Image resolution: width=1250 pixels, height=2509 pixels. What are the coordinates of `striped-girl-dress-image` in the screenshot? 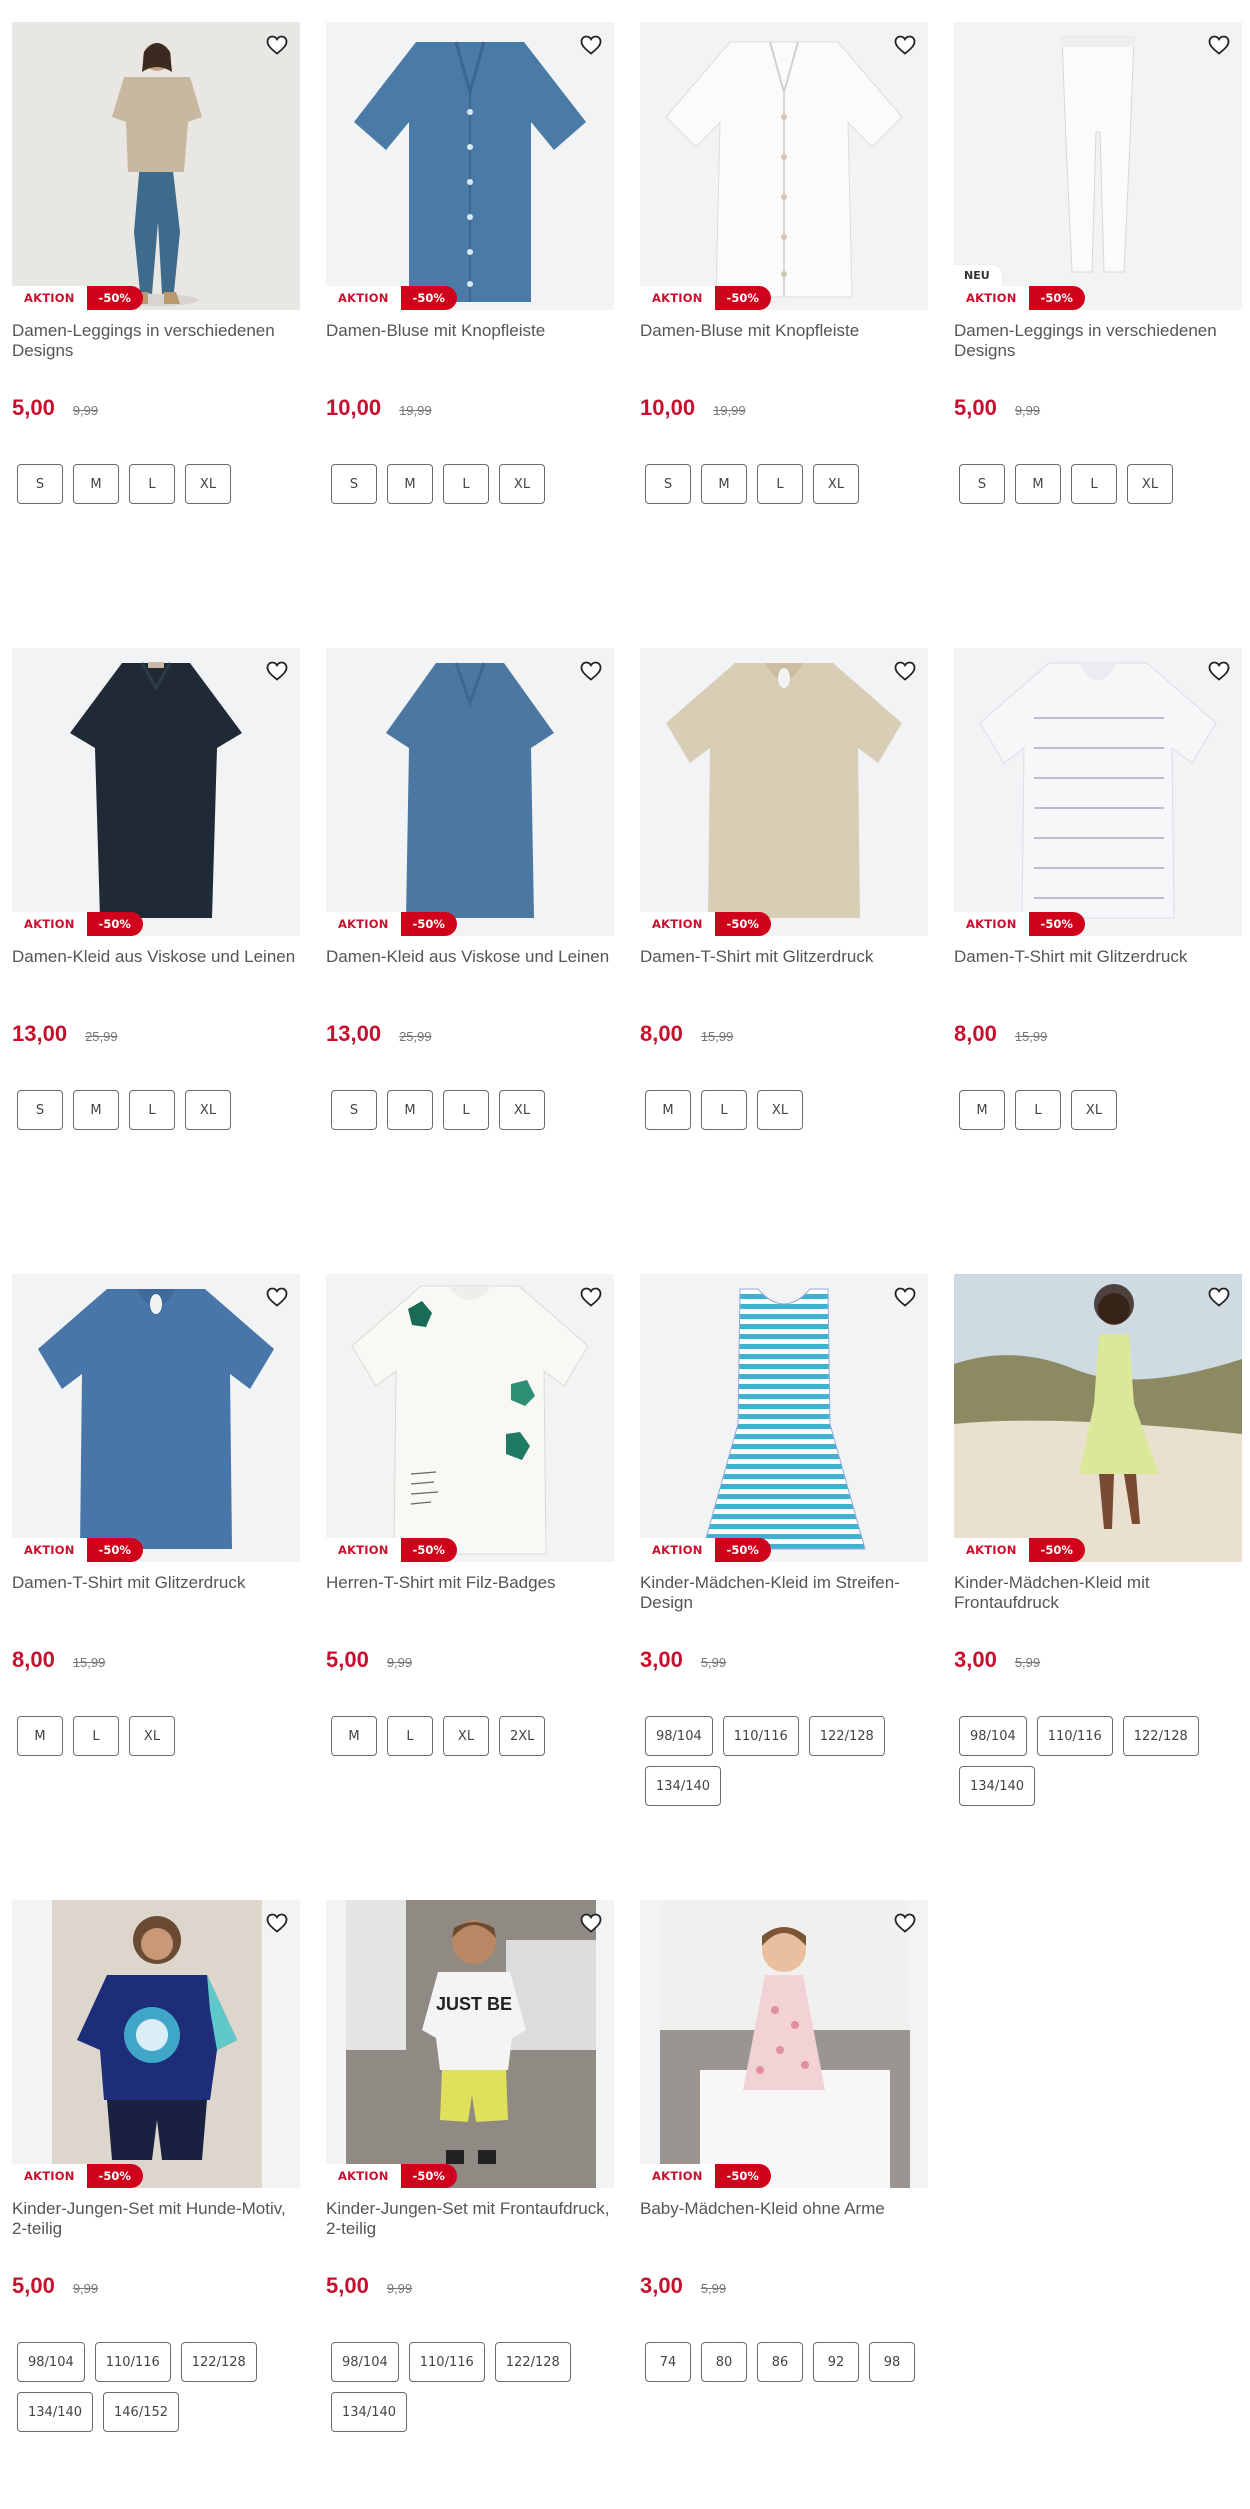 It's located at (784, 1418).